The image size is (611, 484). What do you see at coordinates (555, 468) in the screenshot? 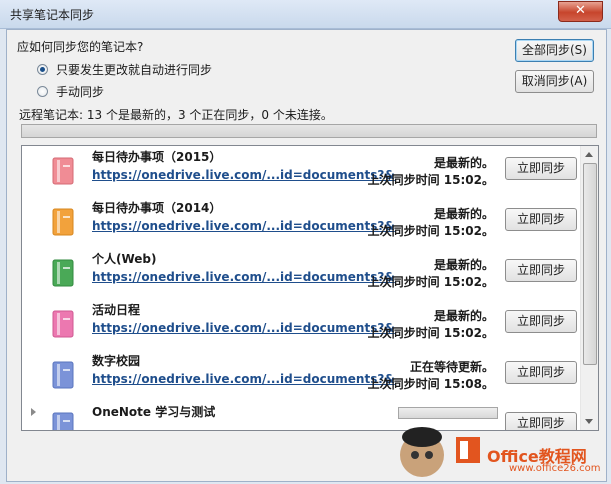
I see `watermark-site-url: www.office26.com` at bounding box center [555, 468].